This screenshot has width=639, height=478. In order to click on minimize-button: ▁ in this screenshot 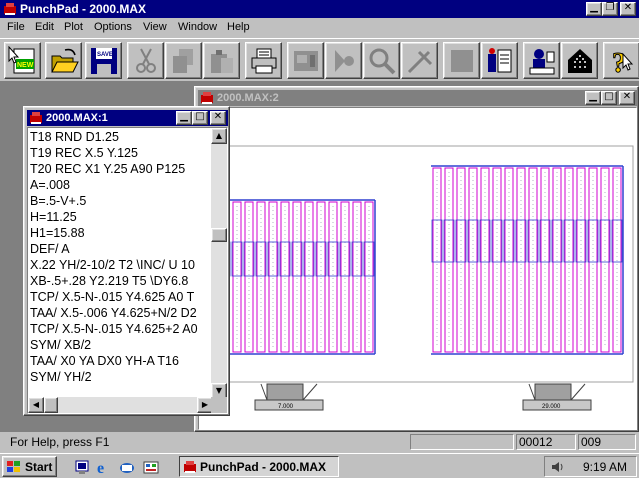, I will do `click(594, 9)`.